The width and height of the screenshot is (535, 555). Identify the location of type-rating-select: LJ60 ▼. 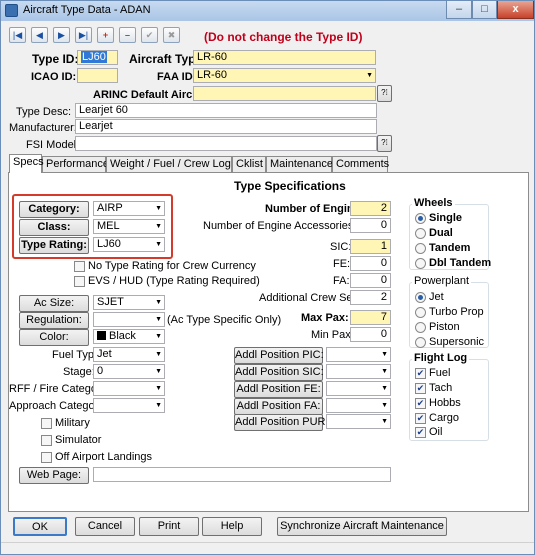
(129, 244).